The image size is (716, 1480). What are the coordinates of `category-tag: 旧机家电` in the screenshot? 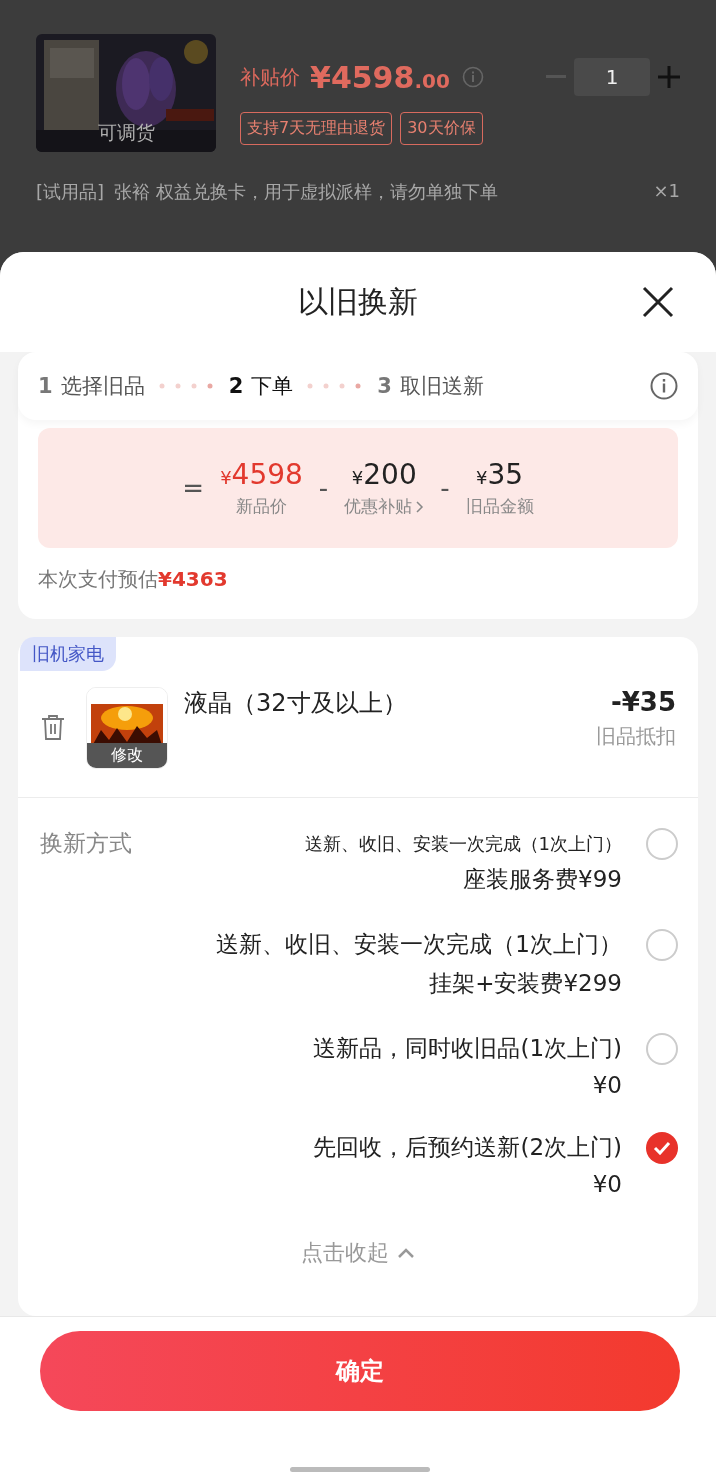 It's located at (68, 654).